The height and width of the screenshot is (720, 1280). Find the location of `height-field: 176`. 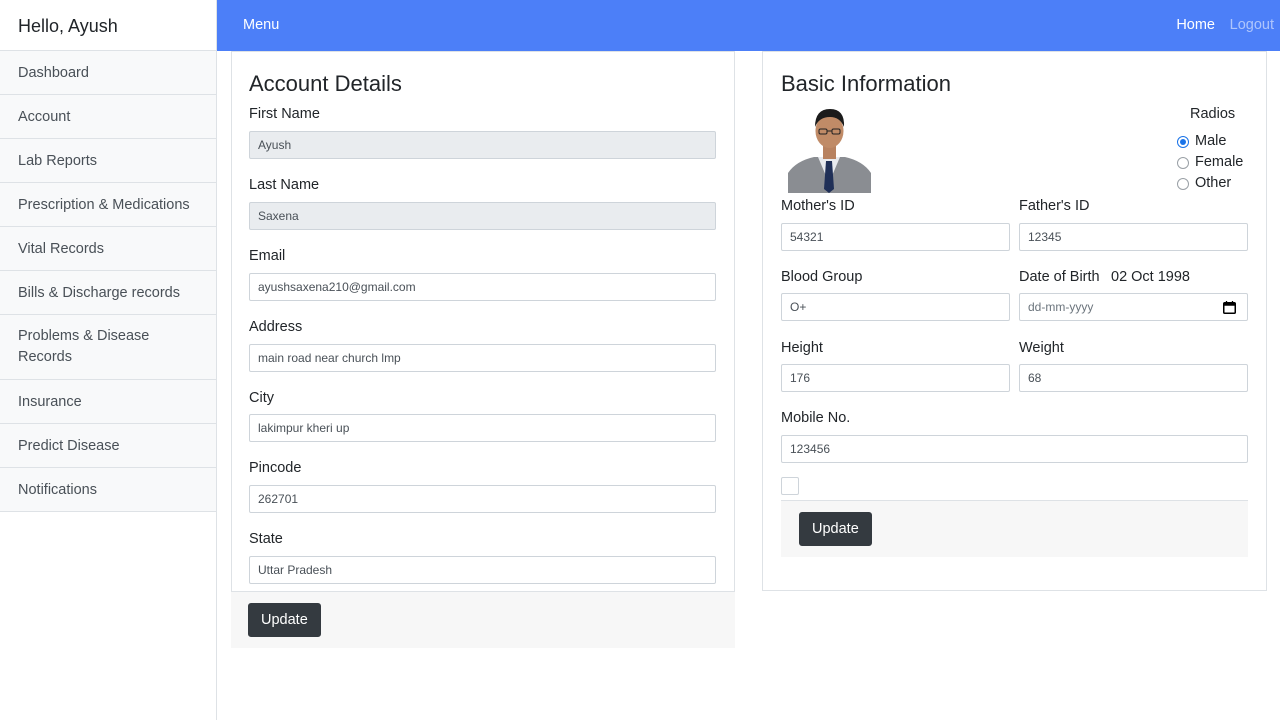

height-field: 176 is located at coordinates (895, 378).